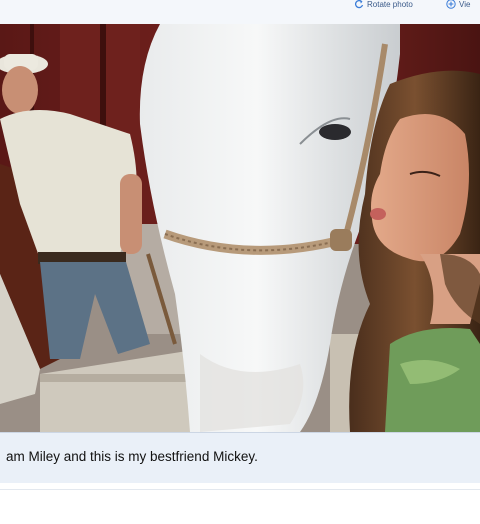  What do you see at coordinates (390, 4) in the screenshot?
I see `rotate-photo-label: Rotate photo` at bounding box center [390, 4].